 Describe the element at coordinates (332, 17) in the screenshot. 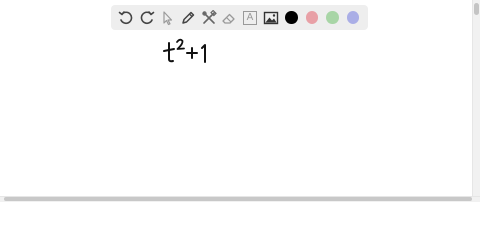

I see `color-swatch-green` at that location.